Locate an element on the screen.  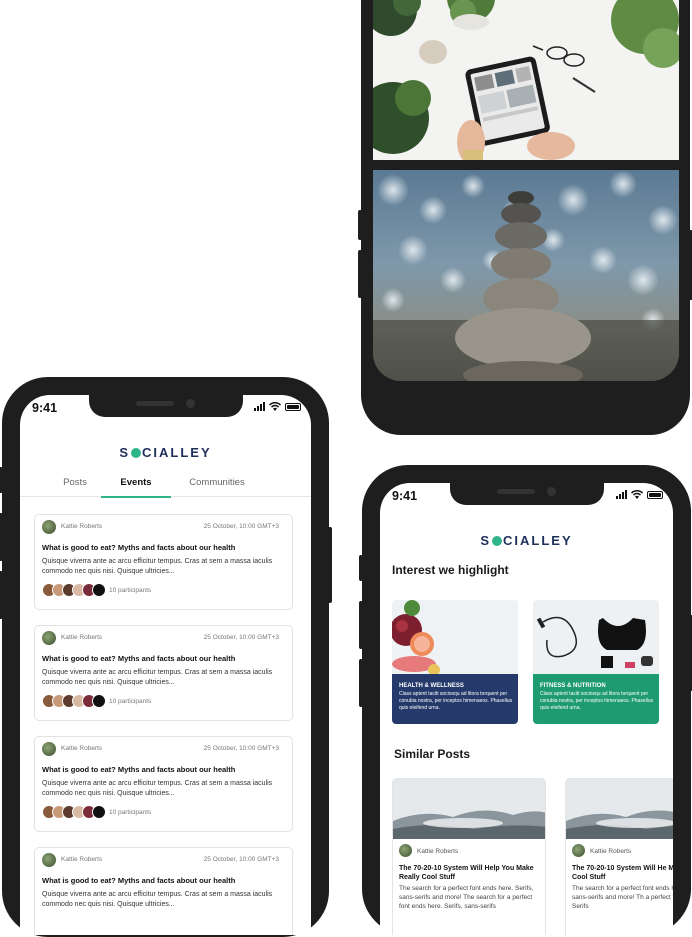
tablet-desk-photo is located at coordinates (526, 80).